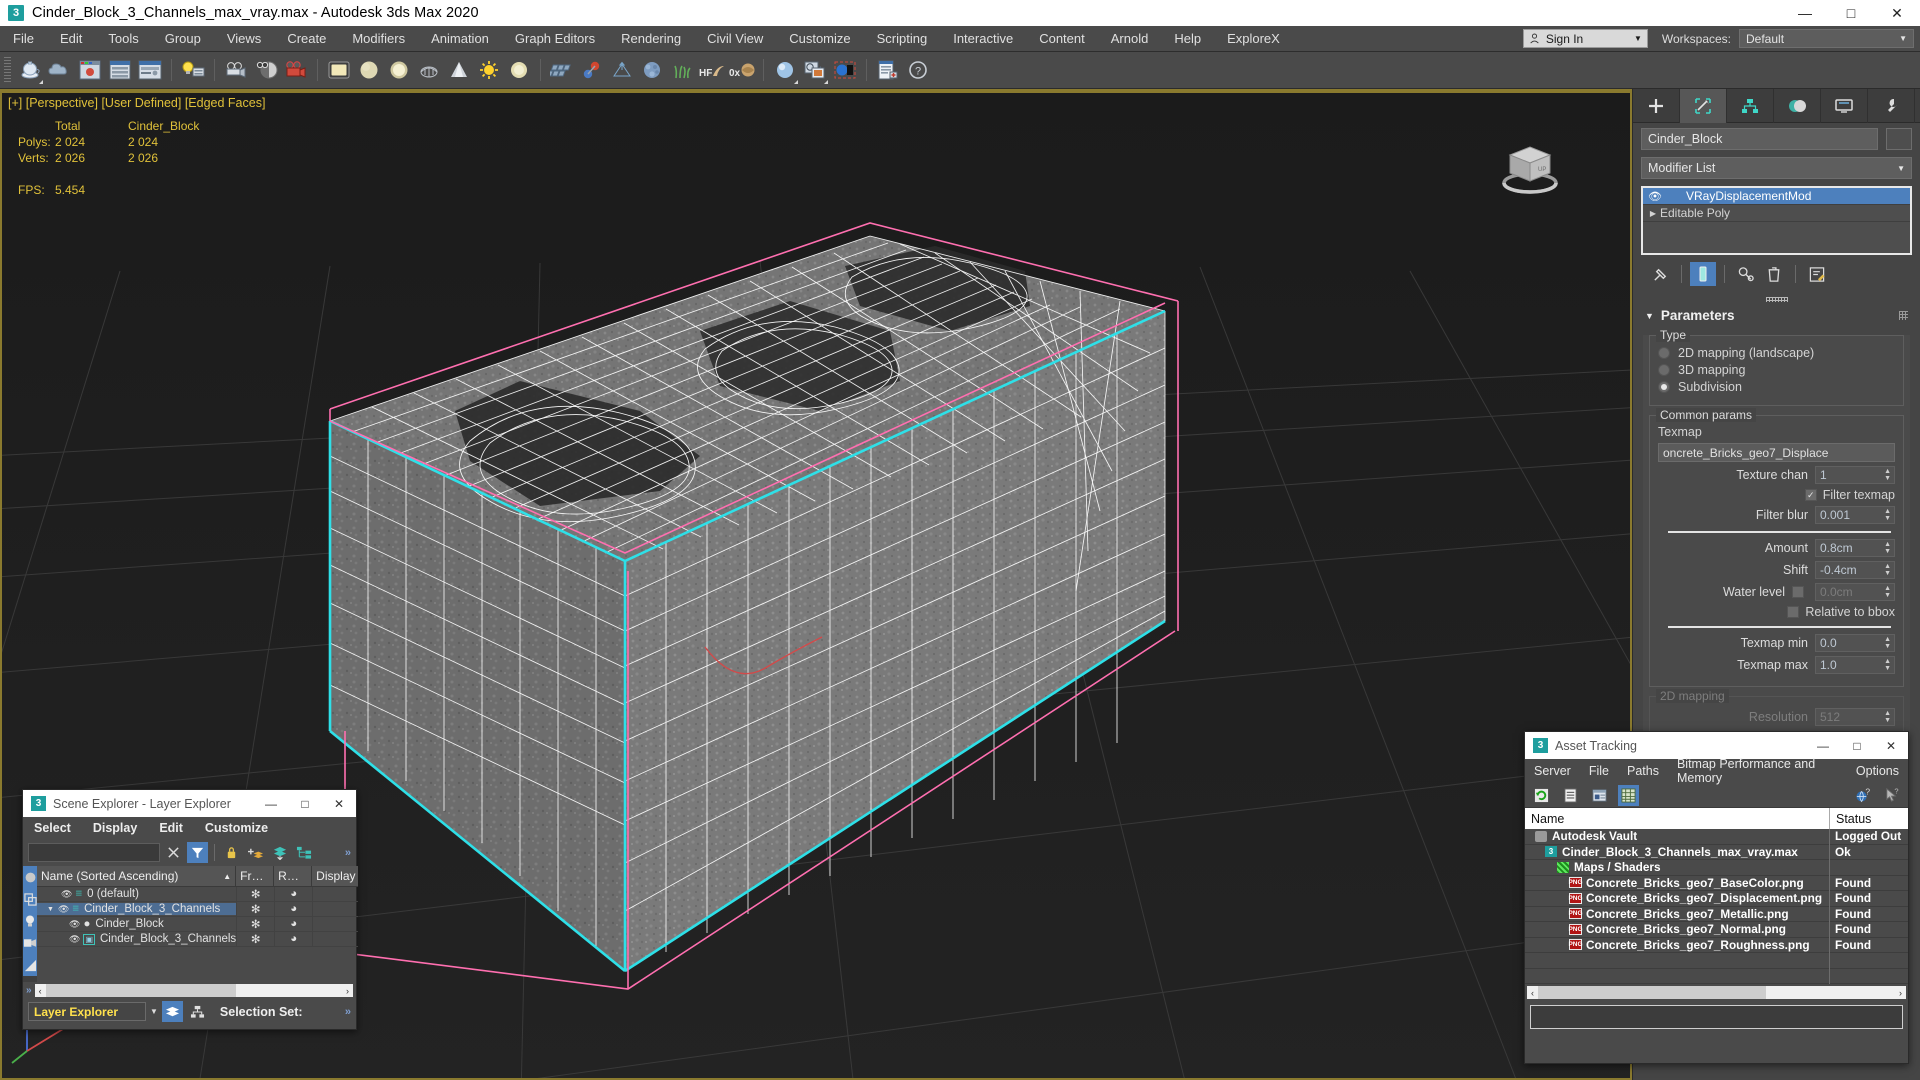 The width and height of the screenshot is (1920, 1080). What do you see at coordinates (1187, 39) in the screenshot?
I see `menu-item-help: Help` at bounding box center [1187, 39].